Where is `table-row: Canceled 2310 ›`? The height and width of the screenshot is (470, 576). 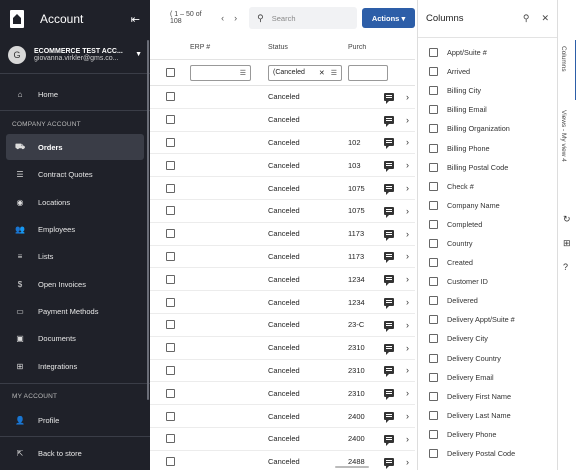 table-row: Canceled 2310 › is located at coordinates (282, 371).